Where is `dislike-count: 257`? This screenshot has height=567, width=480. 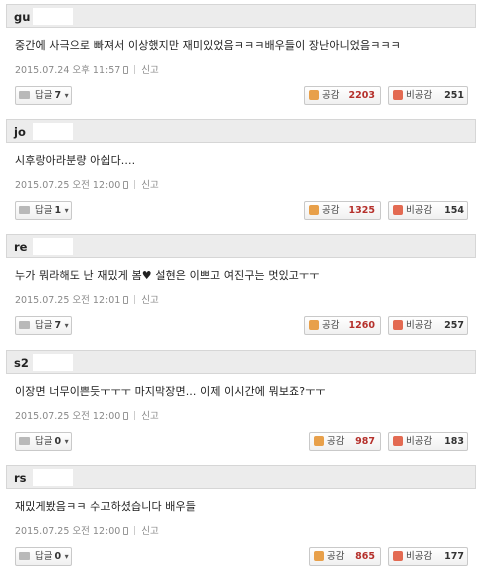
dislike-count: 257 is located at coordinates (454, 325).